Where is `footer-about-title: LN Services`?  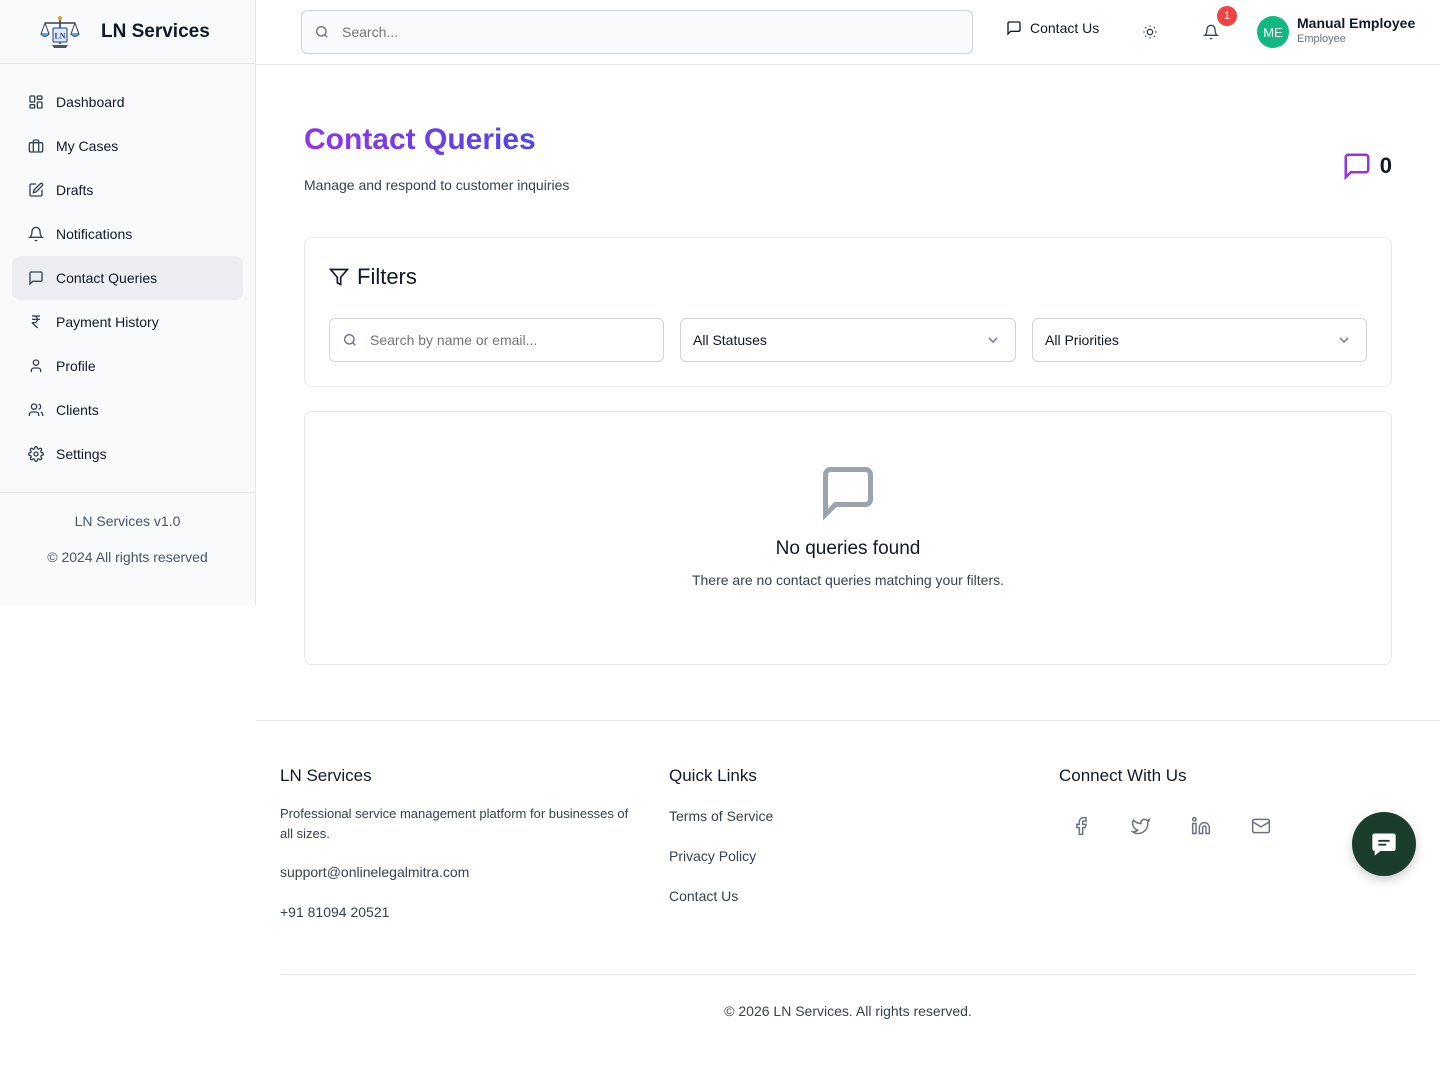
footer-about-title: LN Services is located at coordinates (326, 775).